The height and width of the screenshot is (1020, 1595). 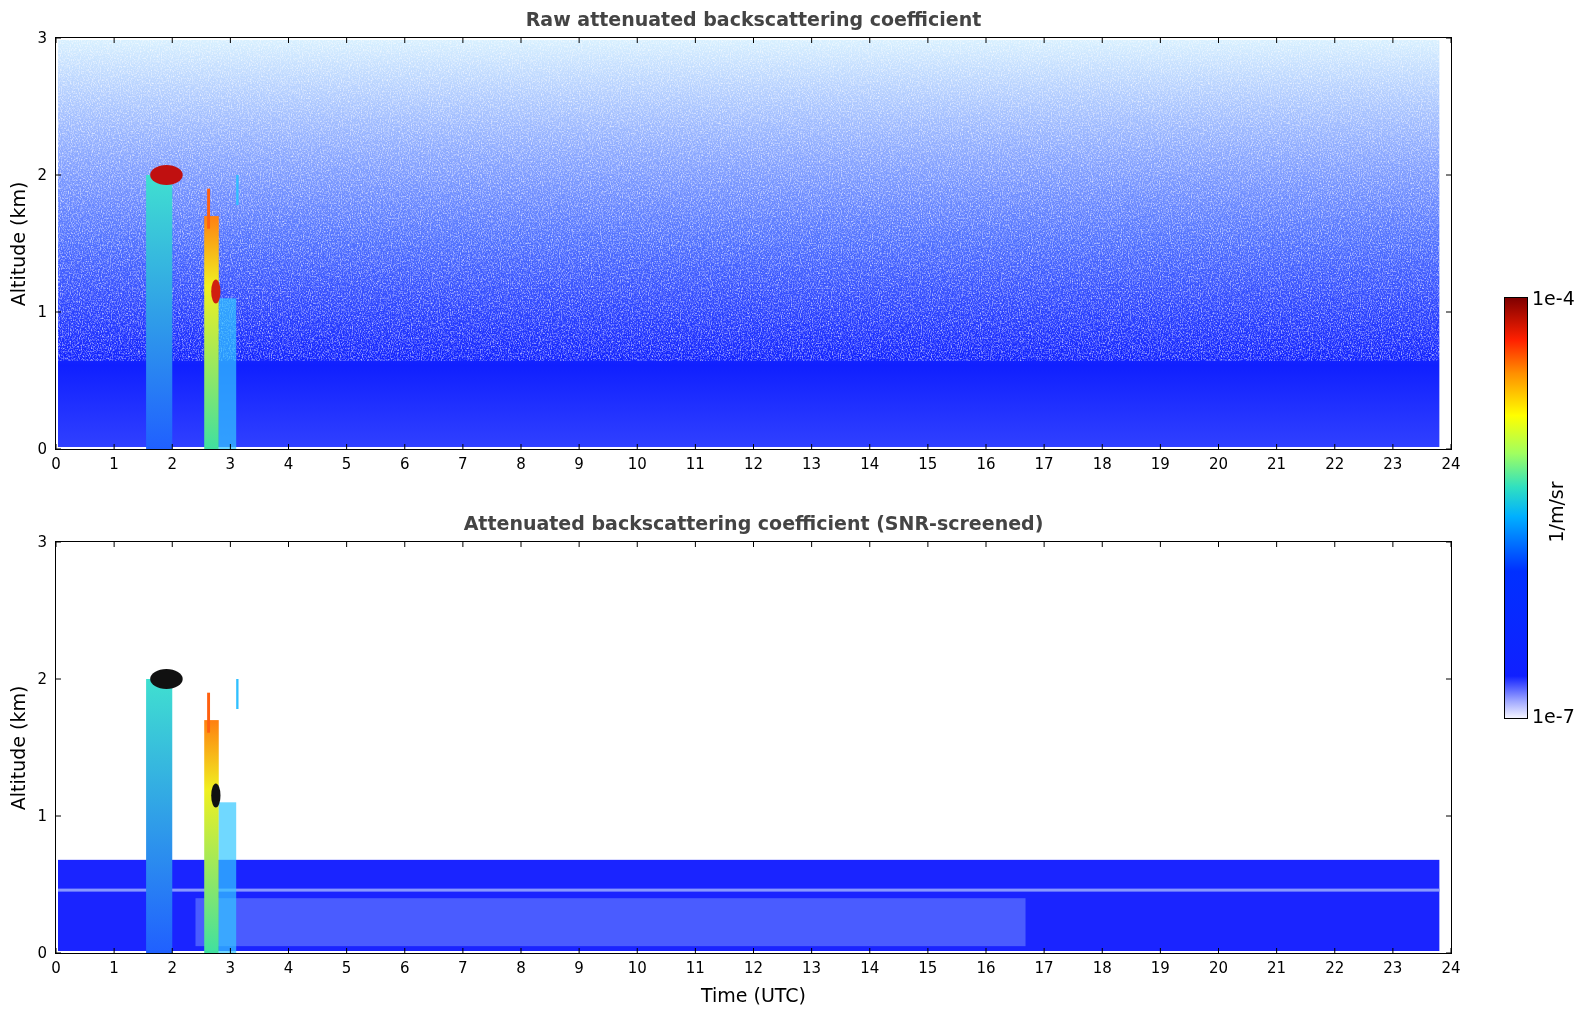 I want to click on chart-title: Raw attenuated backscattering coefficient, so click(x=753, y=18).